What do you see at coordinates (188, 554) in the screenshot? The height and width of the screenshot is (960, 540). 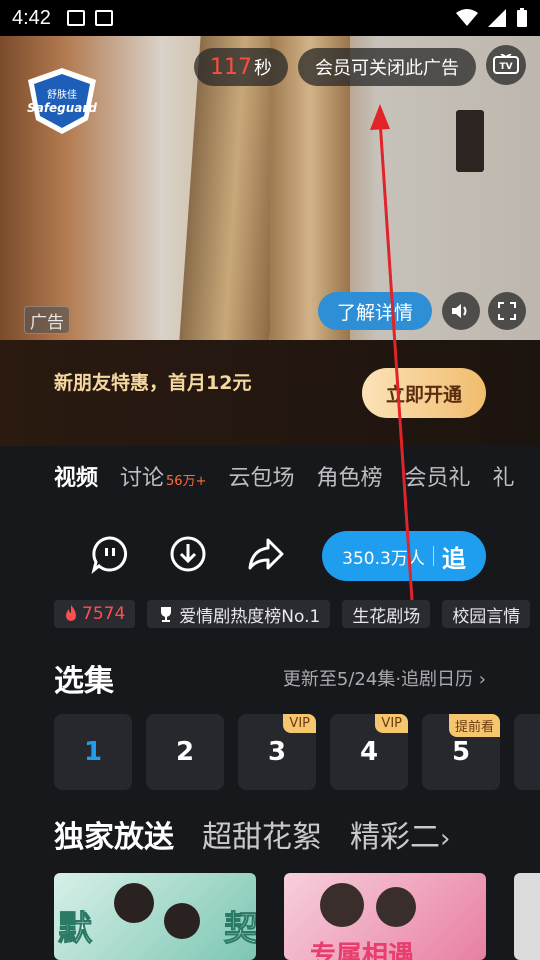 I see `download-icon` at bounding box center [188, 554].